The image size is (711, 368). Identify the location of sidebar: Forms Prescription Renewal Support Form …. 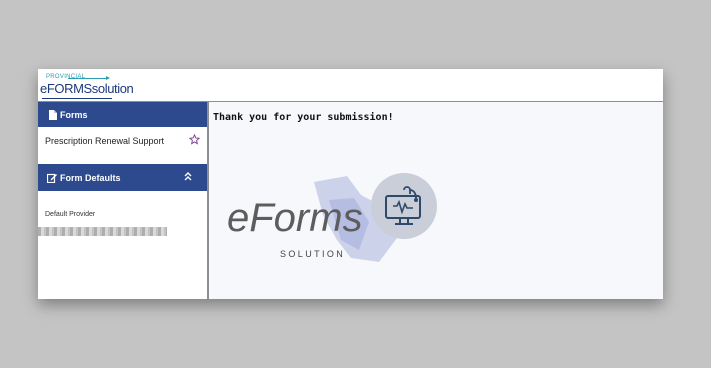
(123, 200).